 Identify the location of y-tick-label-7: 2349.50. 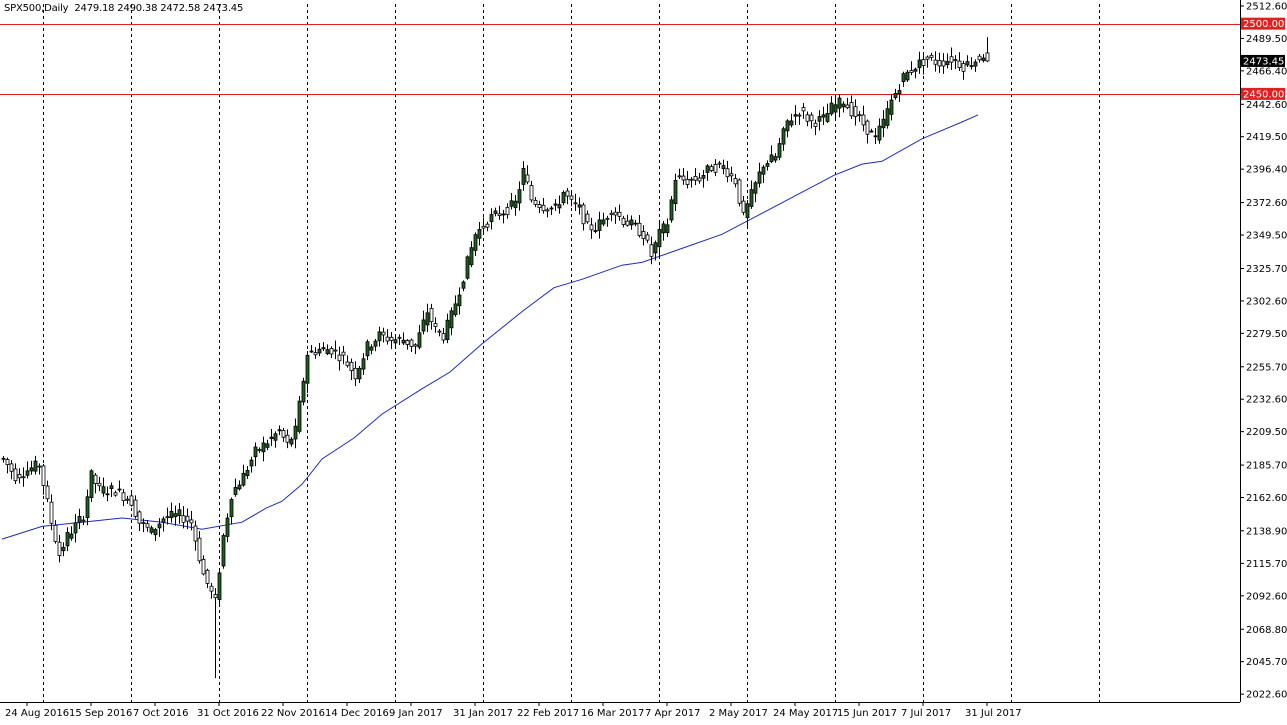
(1266, 236).